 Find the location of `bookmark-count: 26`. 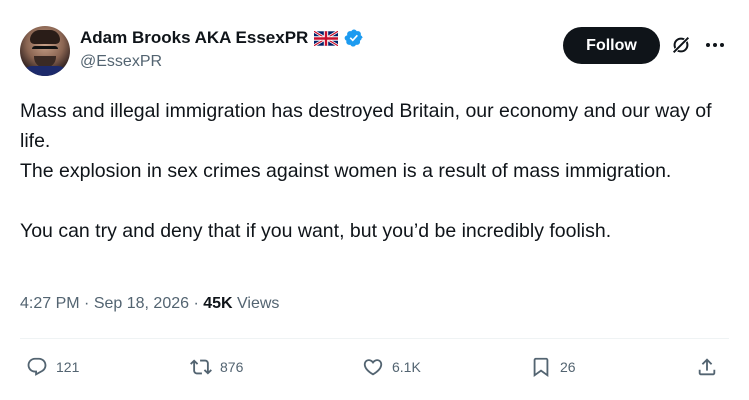

bookmark-count: 26 is located at coordinates (568, 367).